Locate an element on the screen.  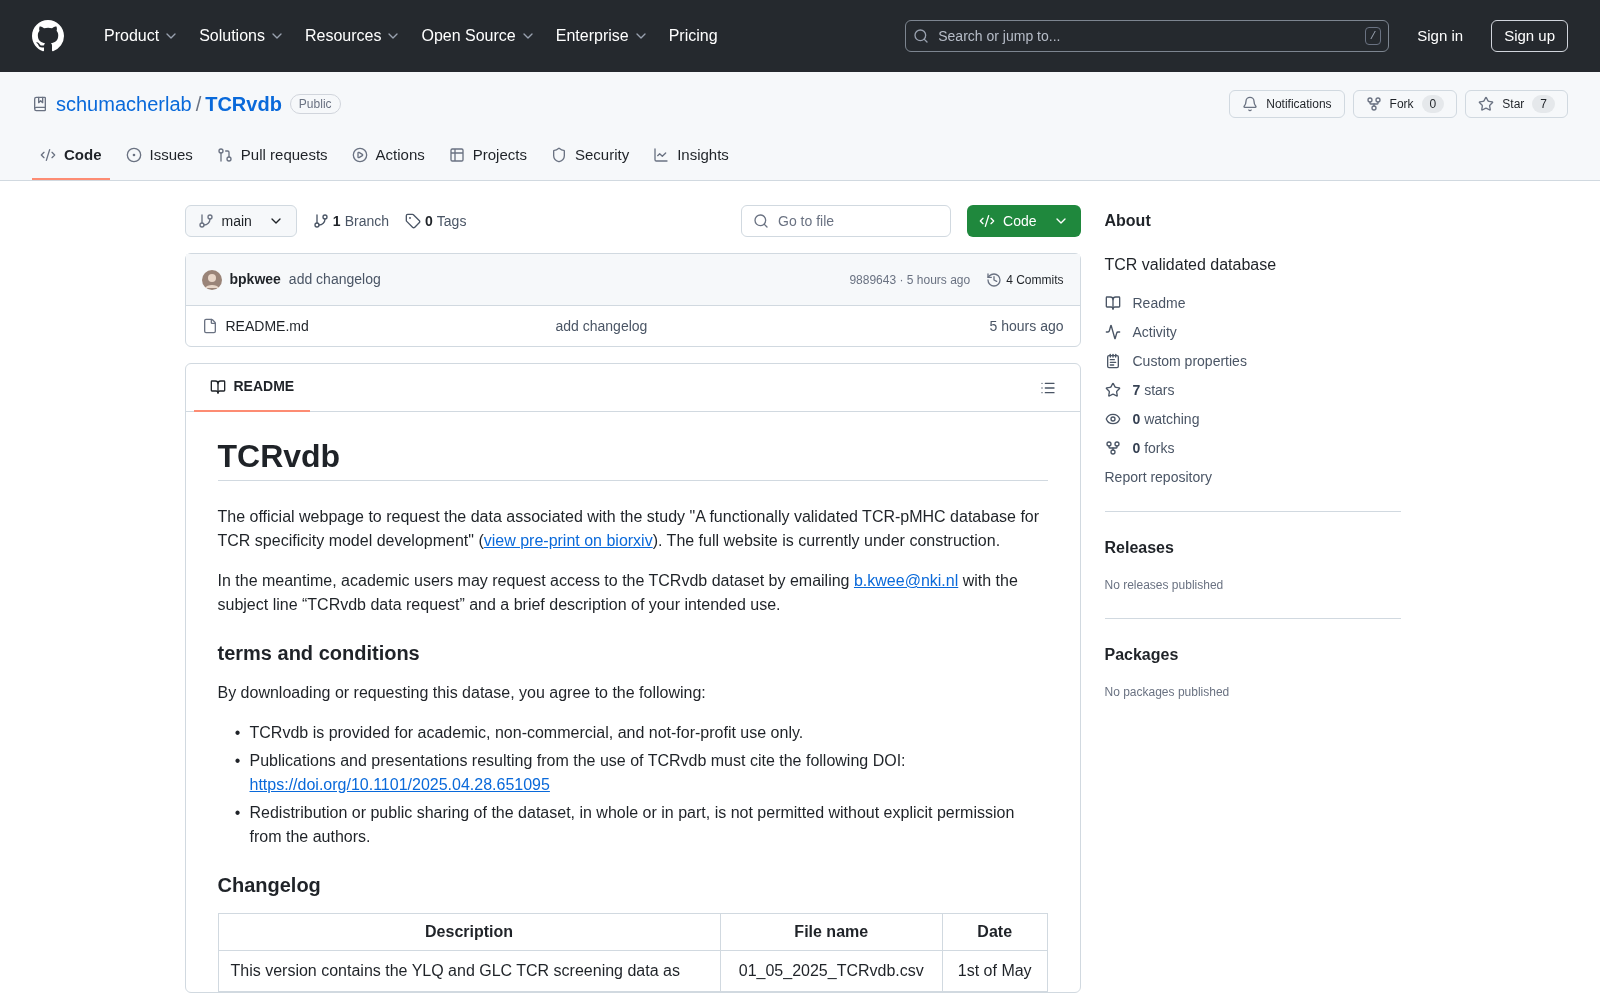
history-icon is located at coordinates (994, 279).